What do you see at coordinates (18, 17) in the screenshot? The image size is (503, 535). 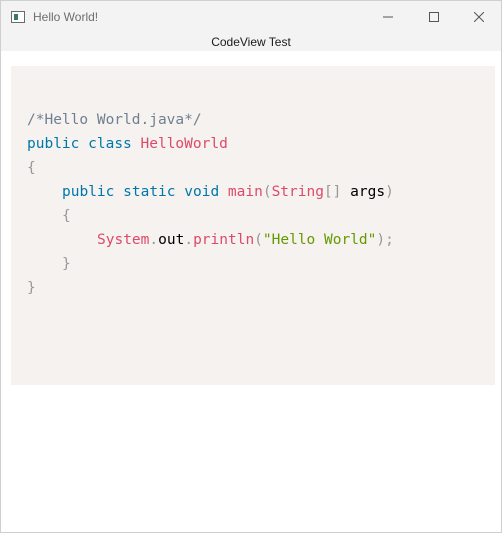 I see `app-window-icon` at bounding box center [18, 17].